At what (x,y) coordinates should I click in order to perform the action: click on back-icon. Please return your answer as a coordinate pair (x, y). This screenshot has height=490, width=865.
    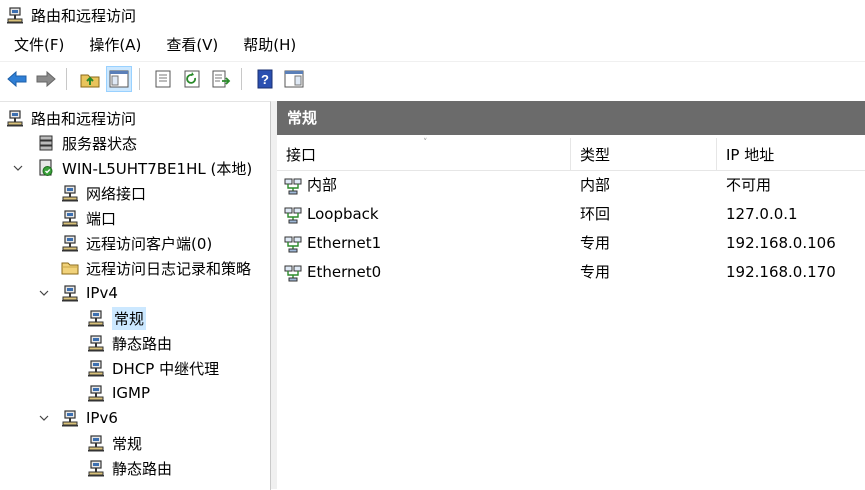
    Looking at the image, I should click on (17, 79).